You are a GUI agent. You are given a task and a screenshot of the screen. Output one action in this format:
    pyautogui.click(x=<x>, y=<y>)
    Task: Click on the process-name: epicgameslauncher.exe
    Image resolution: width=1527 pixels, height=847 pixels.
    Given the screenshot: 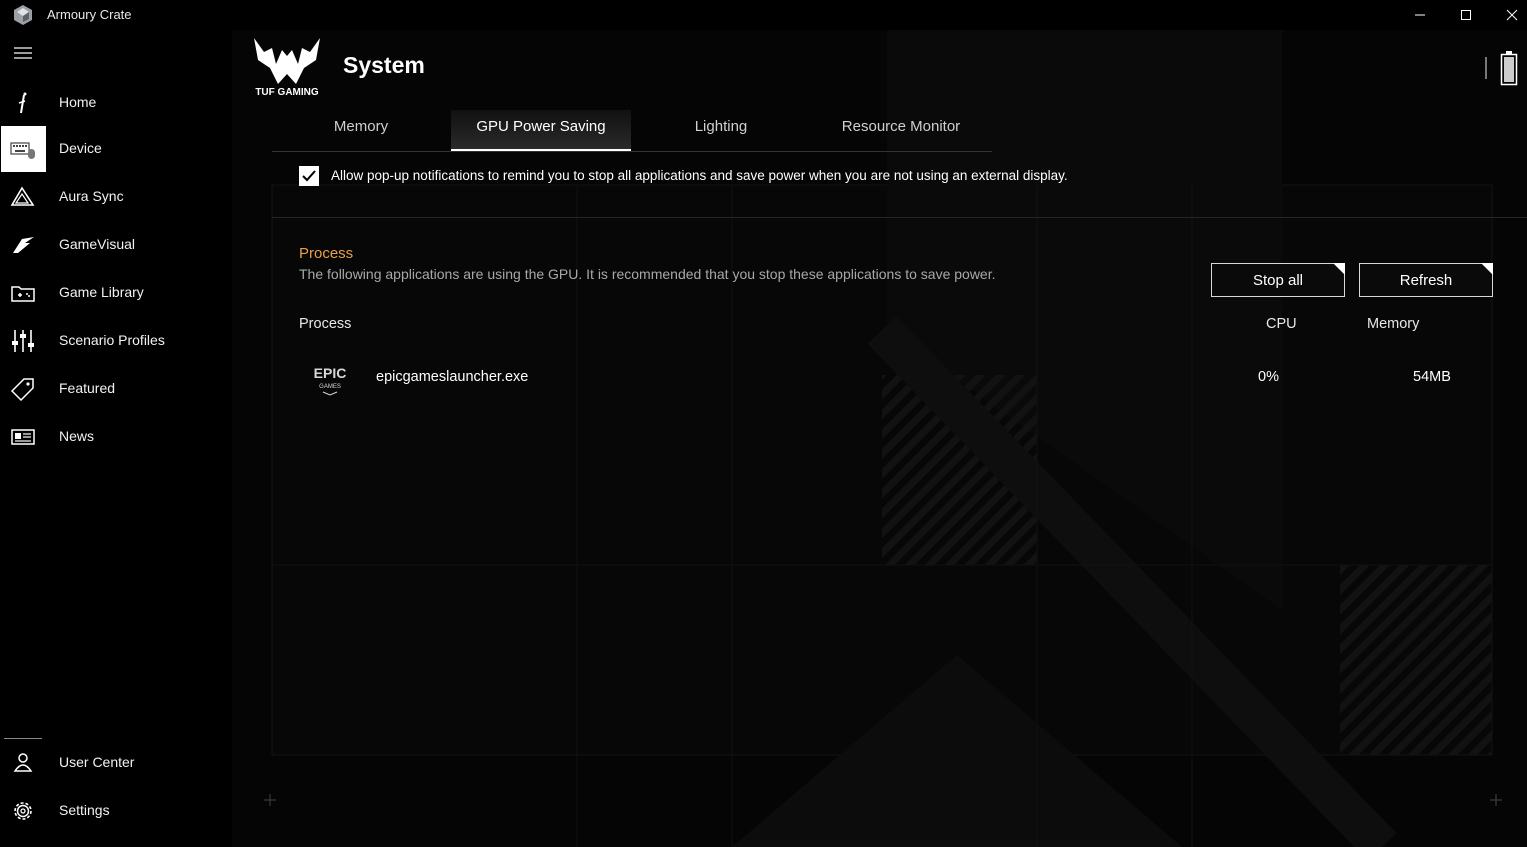 What is the action you would take?
    pyautogui.click(x=452, y=377)
    